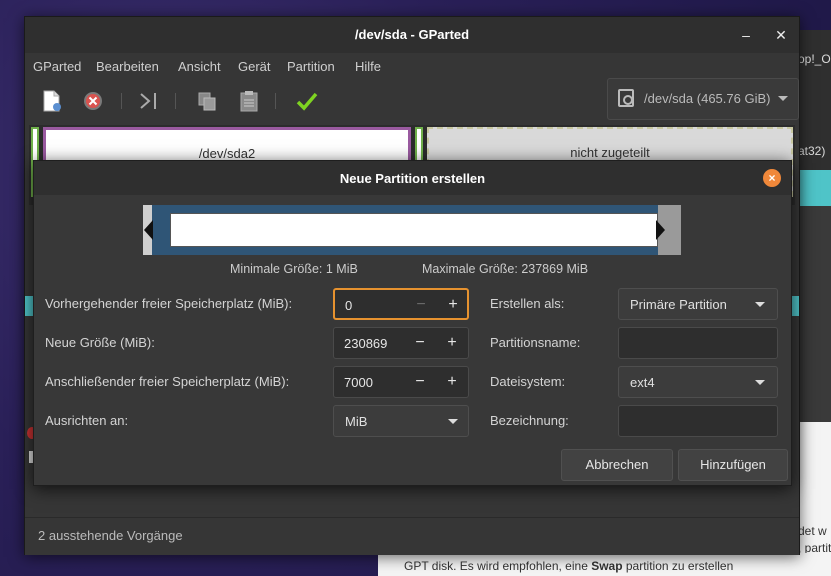 The width and height of the screenshot is (831, 576). Describe the element at coordinates (401, 304) in the screenshot. I see `free-before-spinbox: 0 − +` at that location.